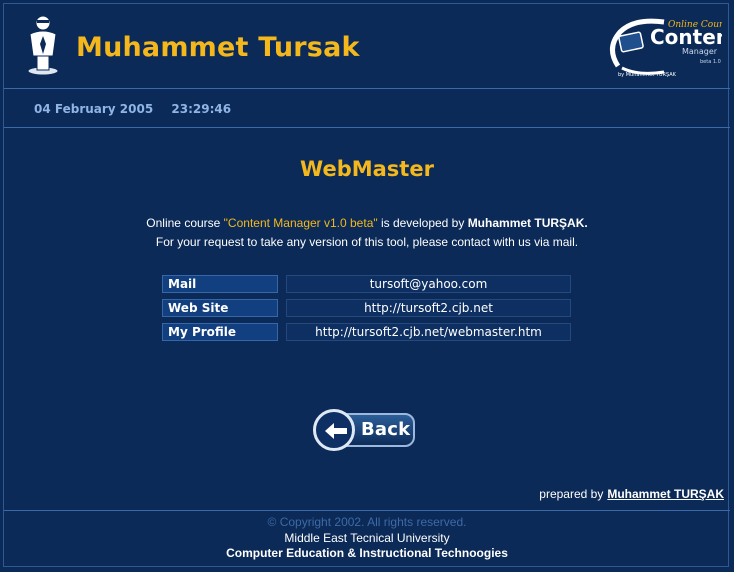  Describe the element at coordinates (43, 45) in the screenshot. I see `person-logo-icon` at that location.